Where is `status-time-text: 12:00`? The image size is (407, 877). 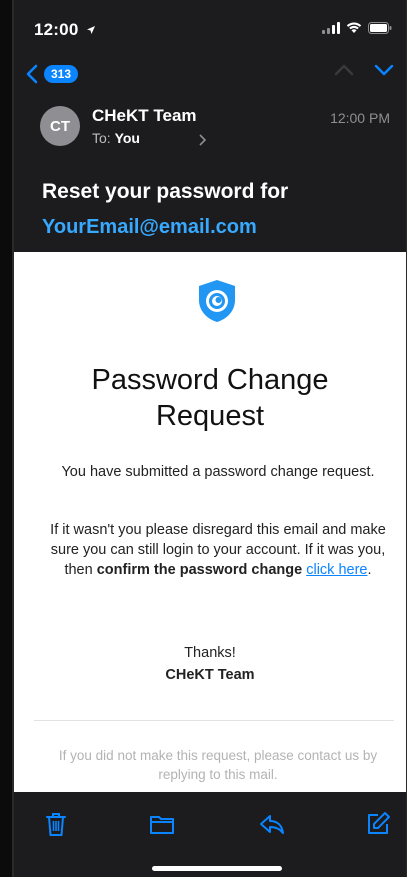
status-time-text: 12:00 is located at coordinates (56, 29).